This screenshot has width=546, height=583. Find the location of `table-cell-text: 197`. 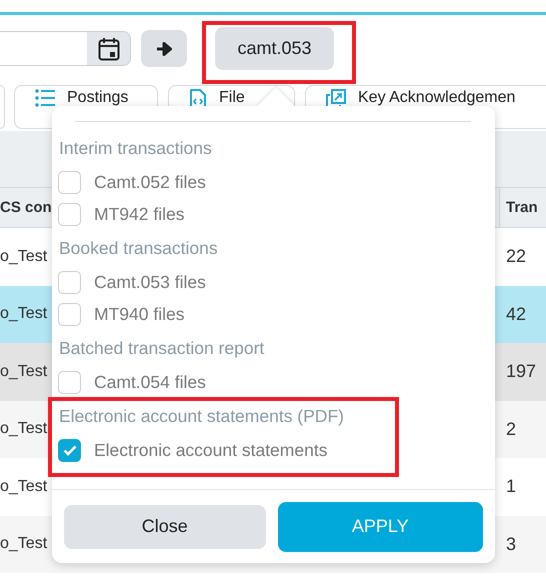

table-cell-text: 197 is located at coordinates (521, 372).